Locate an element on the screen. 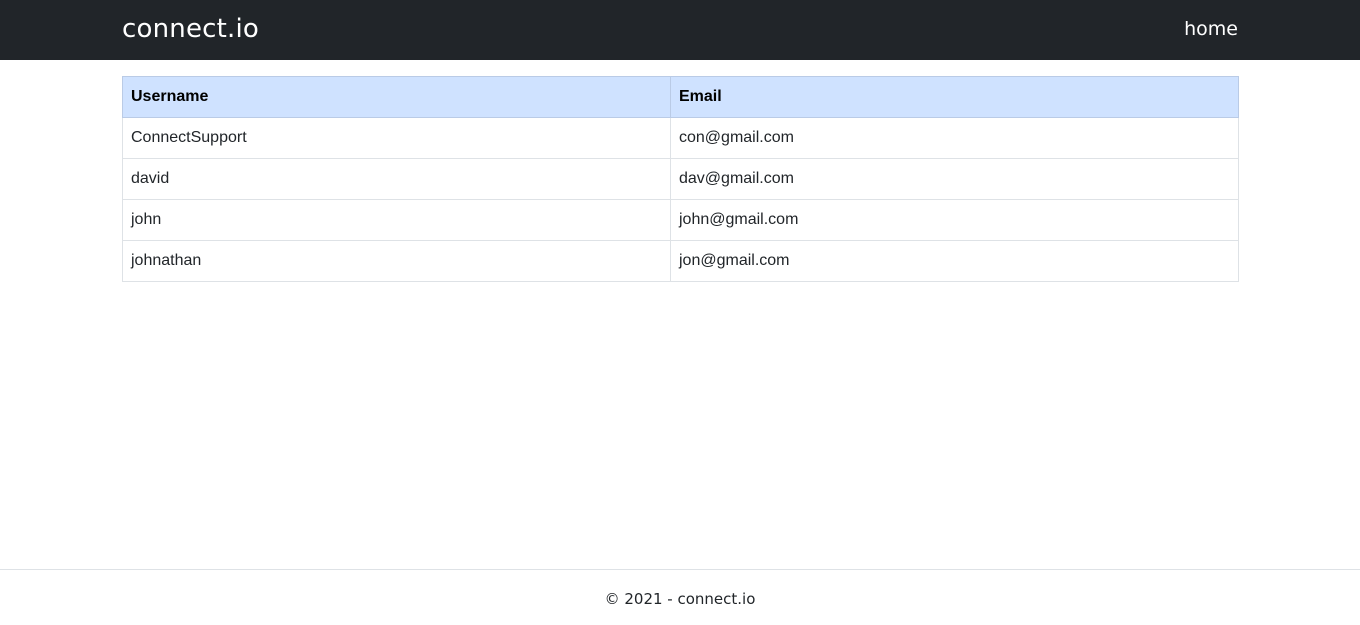 The height and width of the screenshot is (625, 1360). table-header: Username Email is located at coordinates (680, 97).